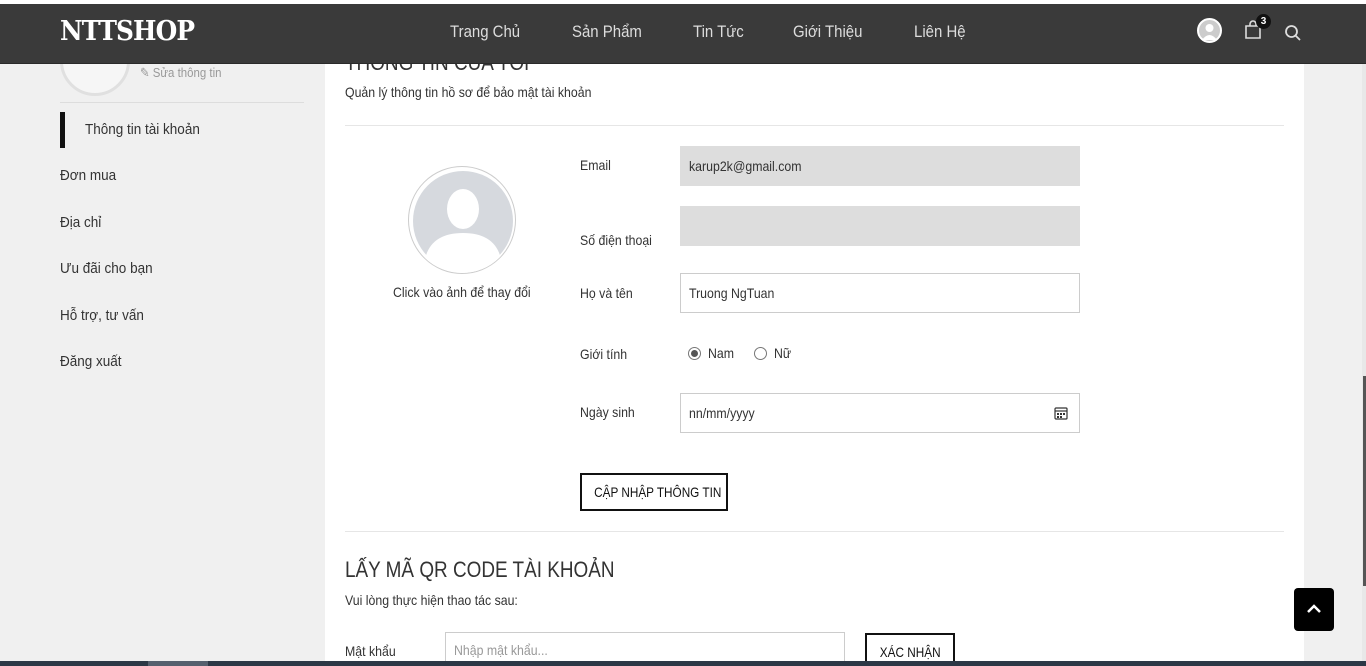  Describe the element at coordinates (142, 129) in the screenshot. I see `sidebar-item-account-info: Thông tin tài khoản` at that location.